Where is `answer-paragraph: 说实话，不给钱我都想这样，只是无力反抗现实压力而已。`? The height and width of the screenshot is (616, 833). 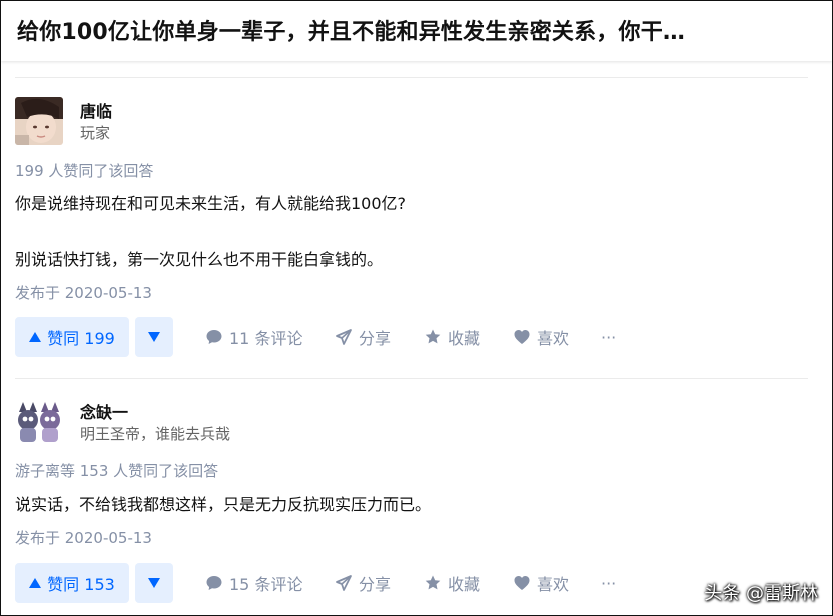
answer-paragraph: 说实话，不给钱我都想这样，只是无力反抗现实压力而已。 is located at coordinates (223, 504).